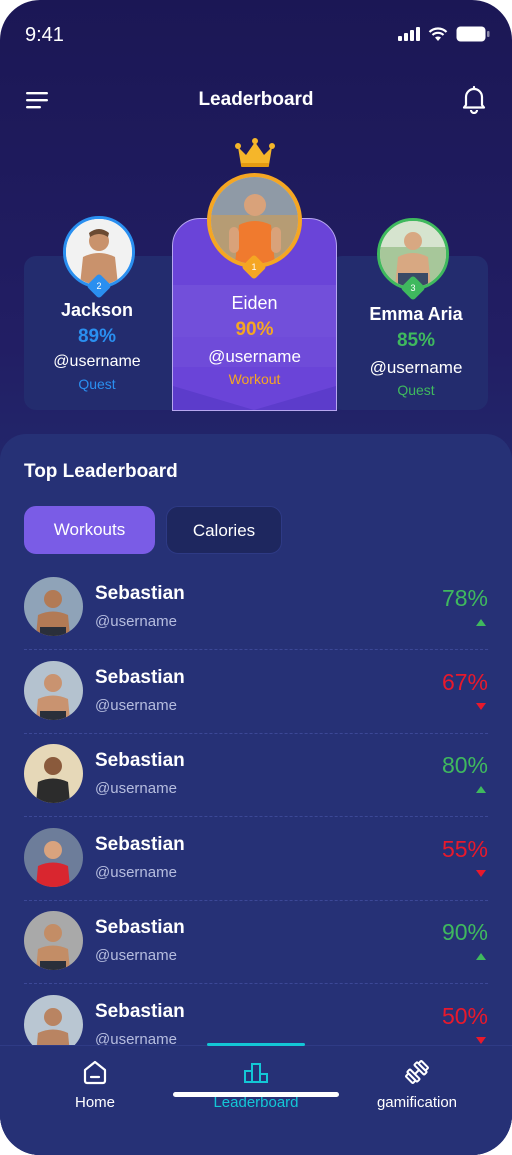 This screenshot has width=512, height=1155. What do you see at coordinates (97, 361) in the screenshot?
I see `second-place-username: @username` at bounding box center [97, 361].